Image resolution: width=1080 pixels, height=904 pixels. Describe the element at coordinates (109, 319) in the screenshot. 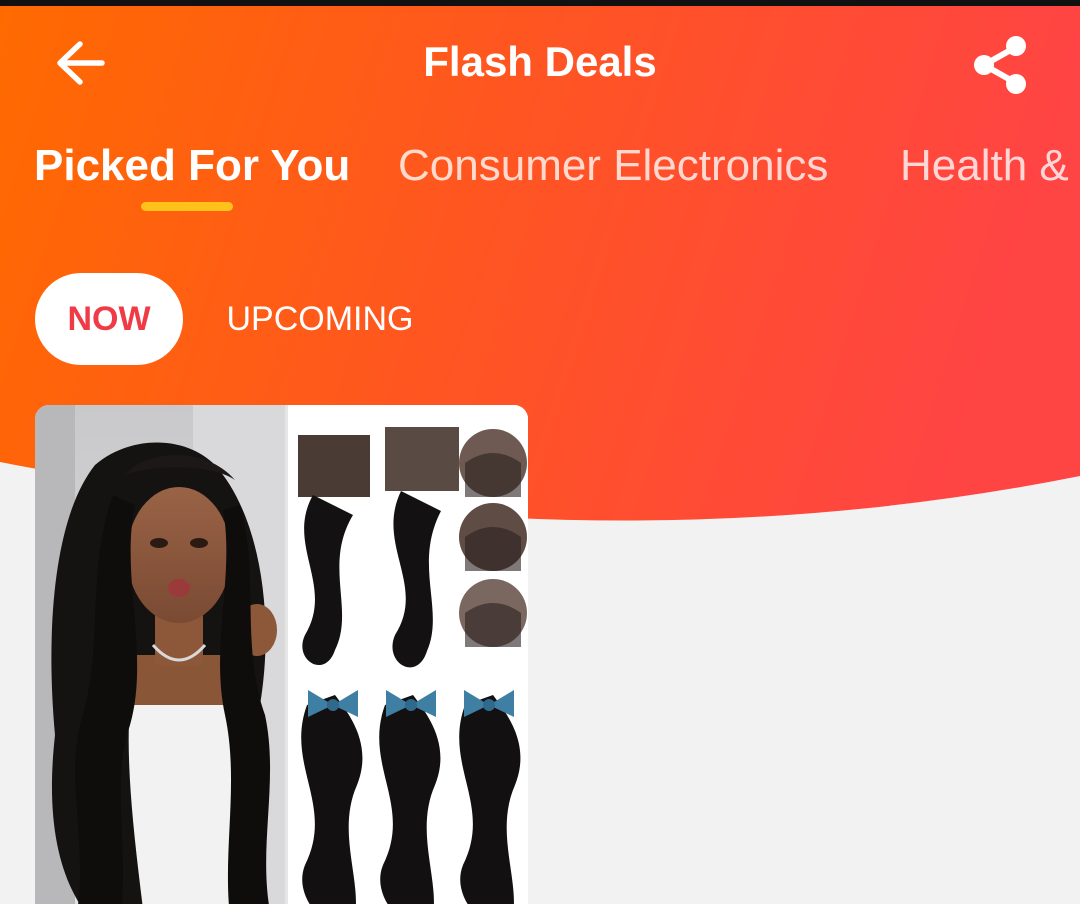

I see `now-toggle-button: NOW` at that location.